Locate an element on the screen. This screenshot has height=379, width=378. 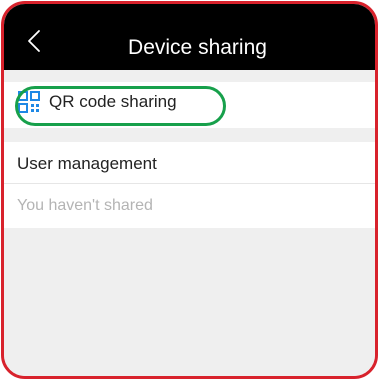
user-management-label: User management is located at coordinates (87, 163).